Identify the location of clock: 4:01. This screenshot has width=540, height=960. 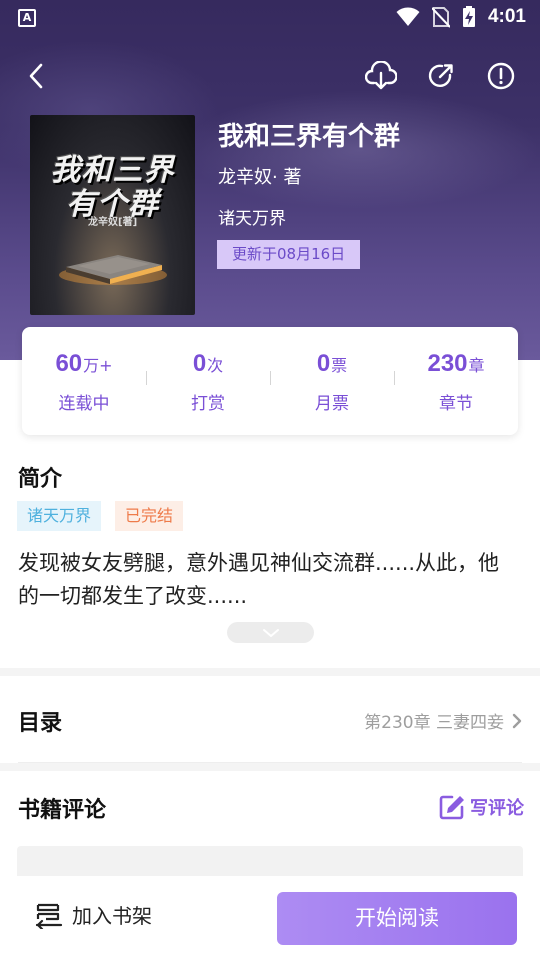
(506, 16).